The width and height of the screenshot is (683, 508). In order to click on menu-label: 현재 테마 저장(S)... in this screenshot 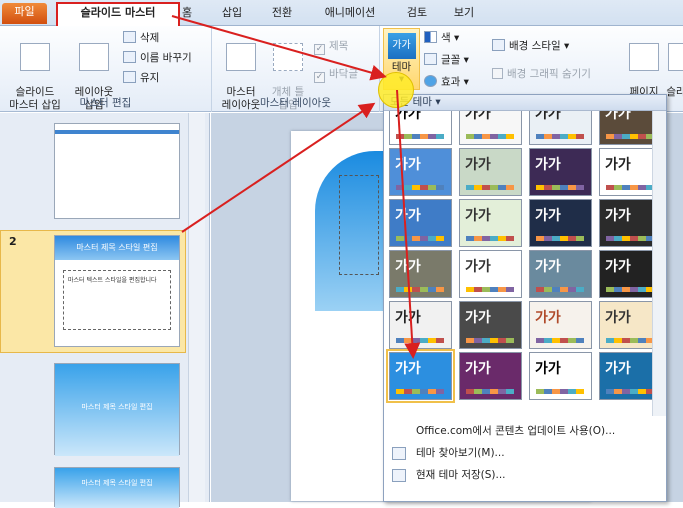, I will do `click(461, 475)`.